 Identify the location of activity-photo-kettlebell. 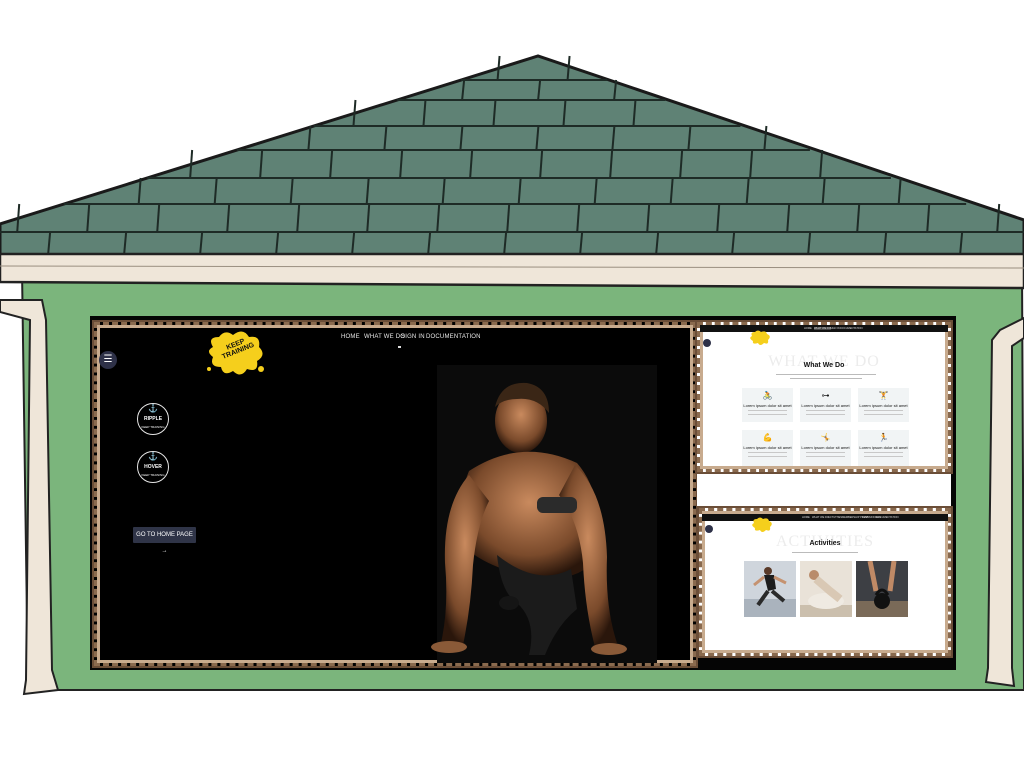
(882, 589).